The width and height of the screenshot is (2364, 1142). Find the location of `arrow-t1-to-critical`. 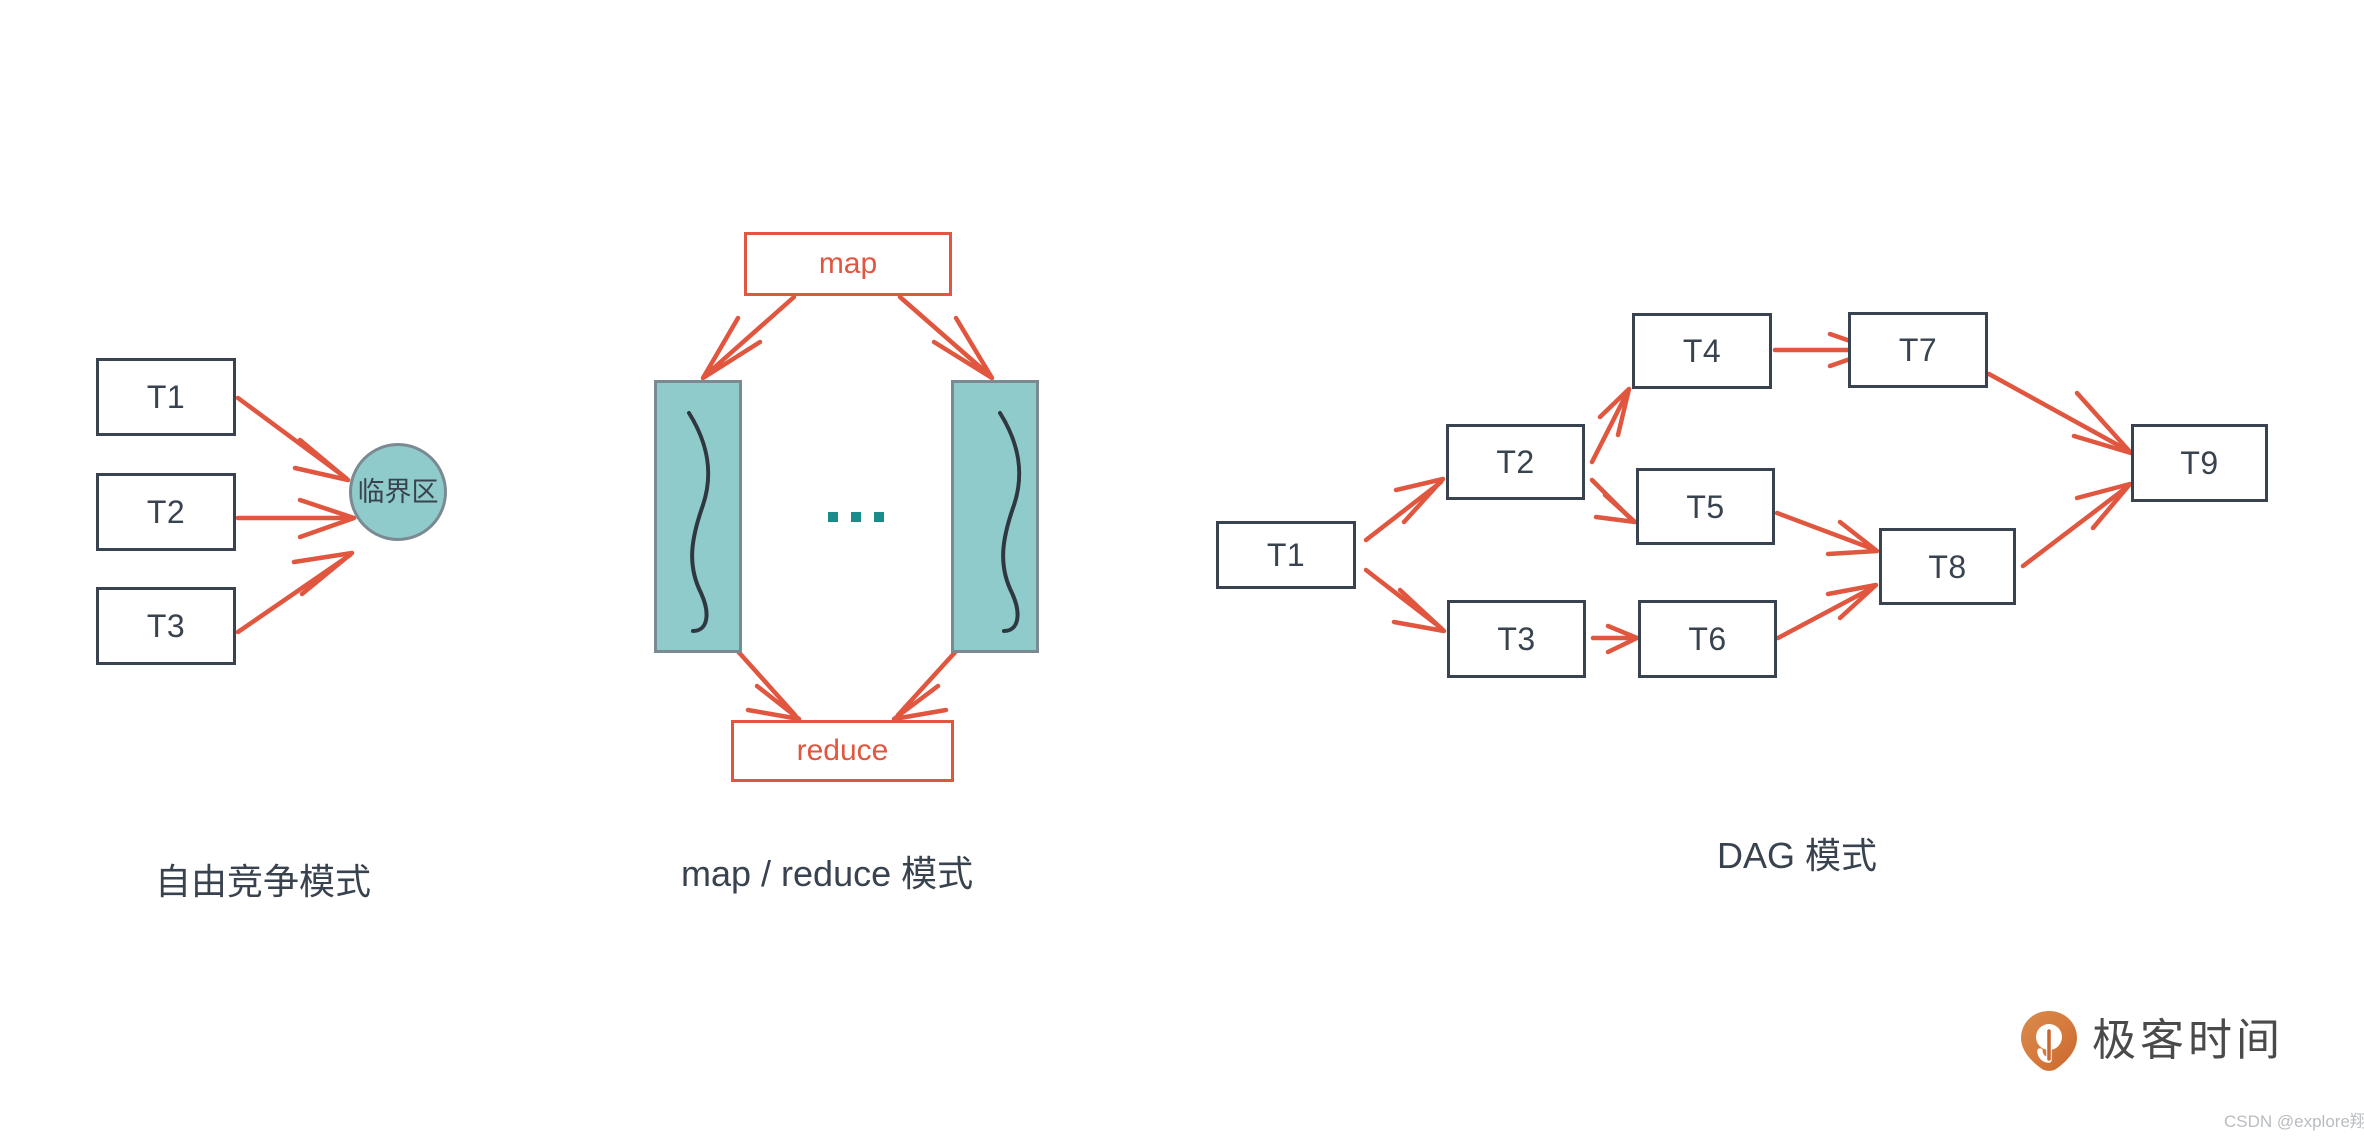

arrow-t1-to-critical is located at coordinates (293, 439).